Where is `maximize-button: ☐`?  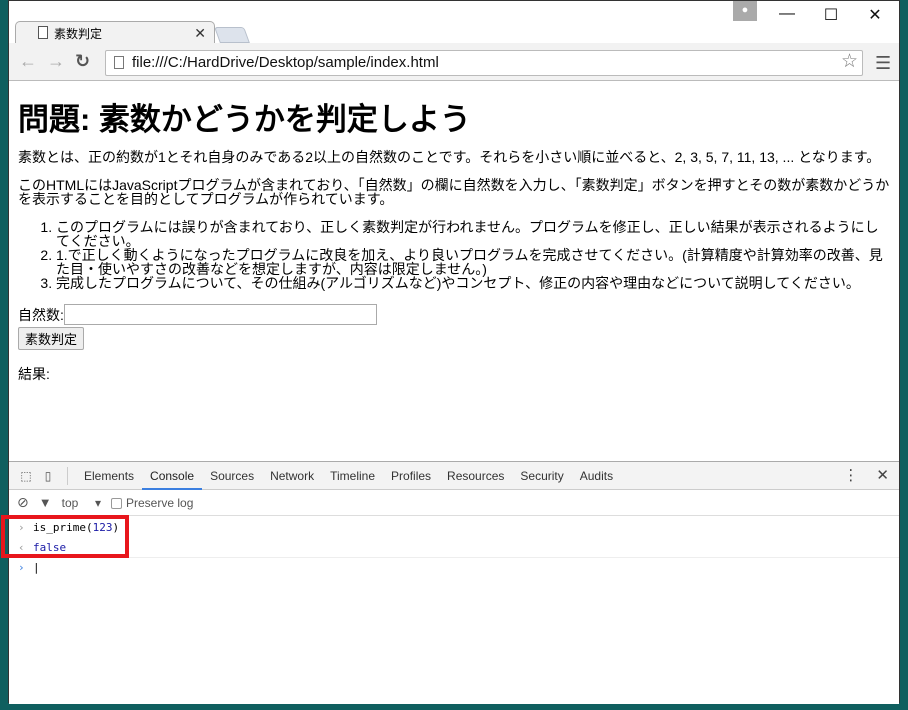
maximize-button: ☐ is located at coordinates (831, 15).